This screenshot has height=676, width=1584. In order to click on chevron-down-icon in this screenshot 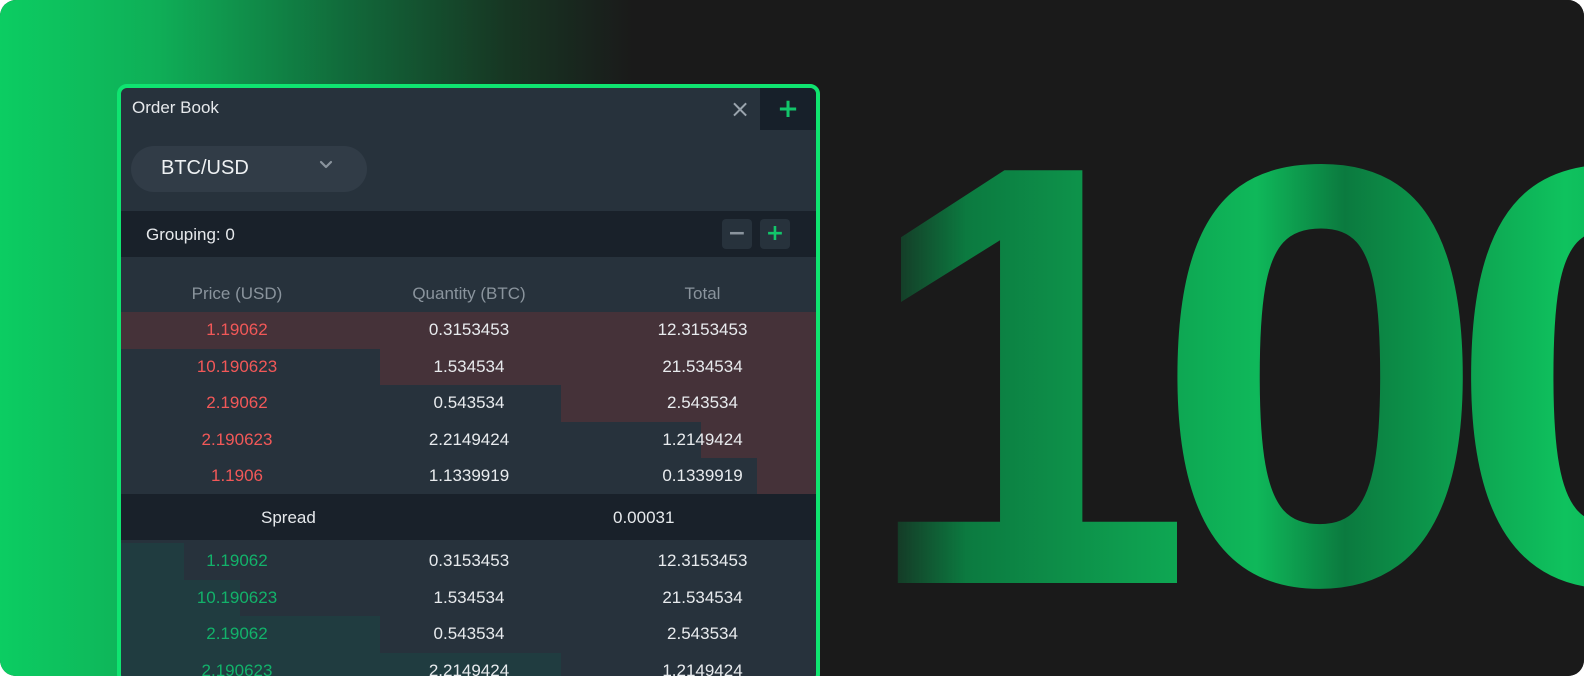, I will do `click(326, 164)`.